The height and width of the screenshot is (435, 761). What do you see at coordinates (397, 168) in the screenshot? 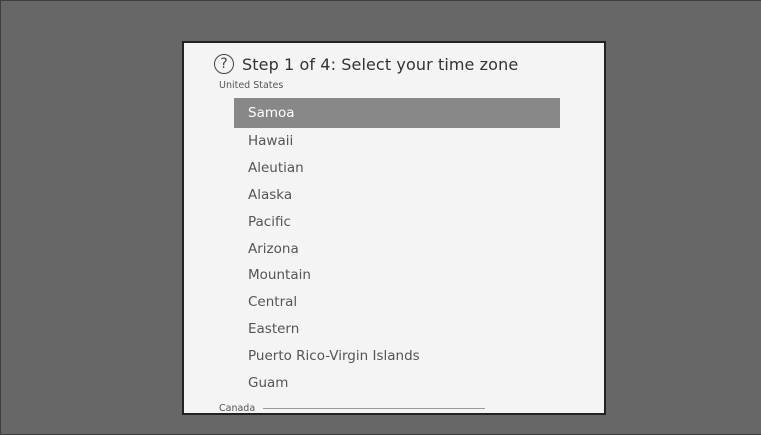
I see `timezone-item-aleutian: Aleutian` at bounding box center [397, 168].